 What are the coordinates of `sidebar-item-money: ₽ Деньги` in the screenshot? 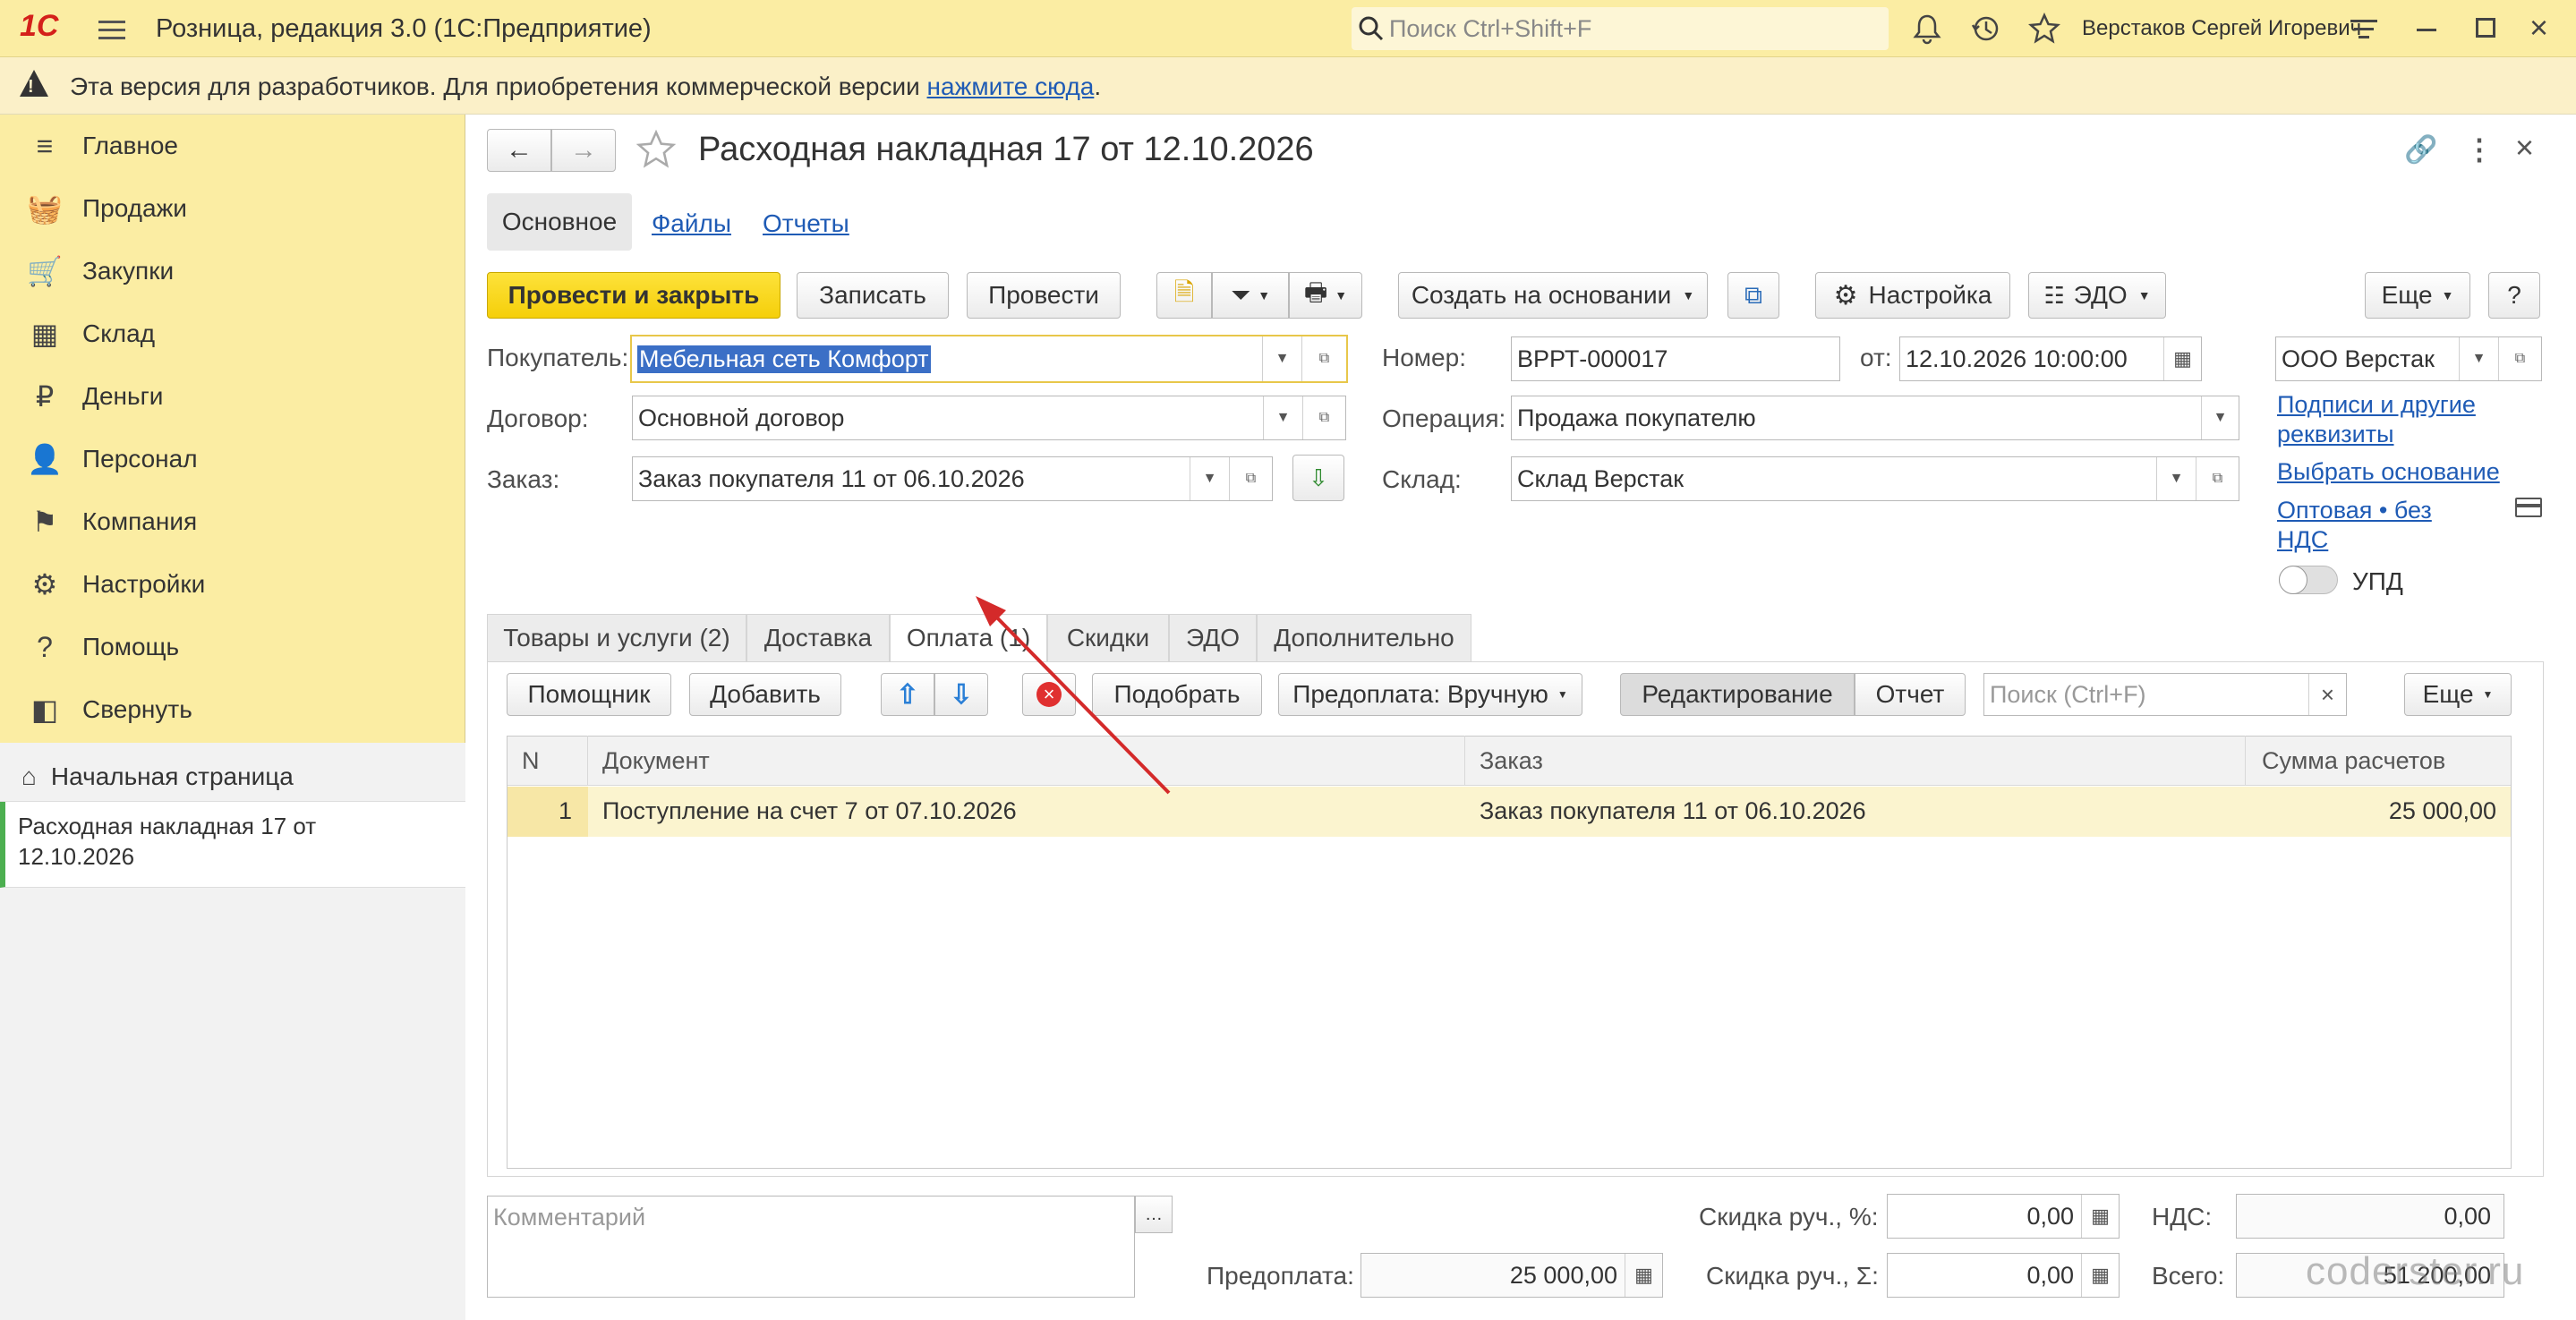 It's located at (232, 396).